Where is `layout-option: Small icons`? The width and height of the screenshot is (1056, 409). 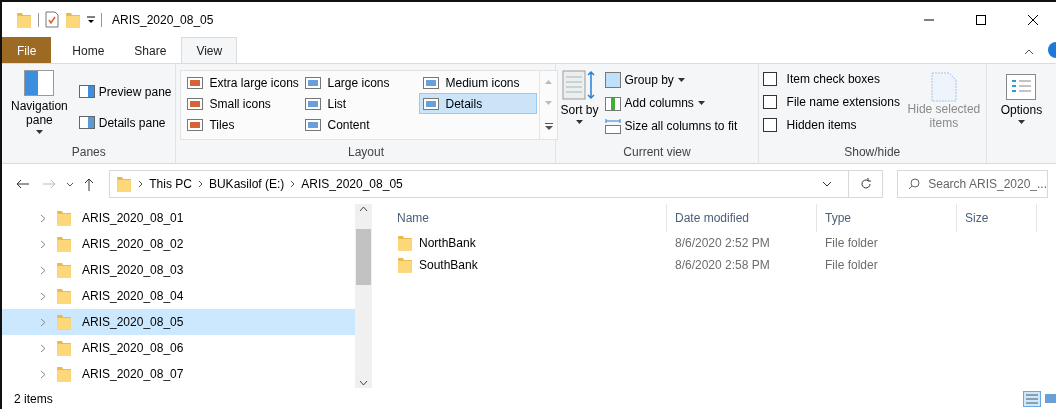
layout-option: Small icons is located at coordinates (242, 103).